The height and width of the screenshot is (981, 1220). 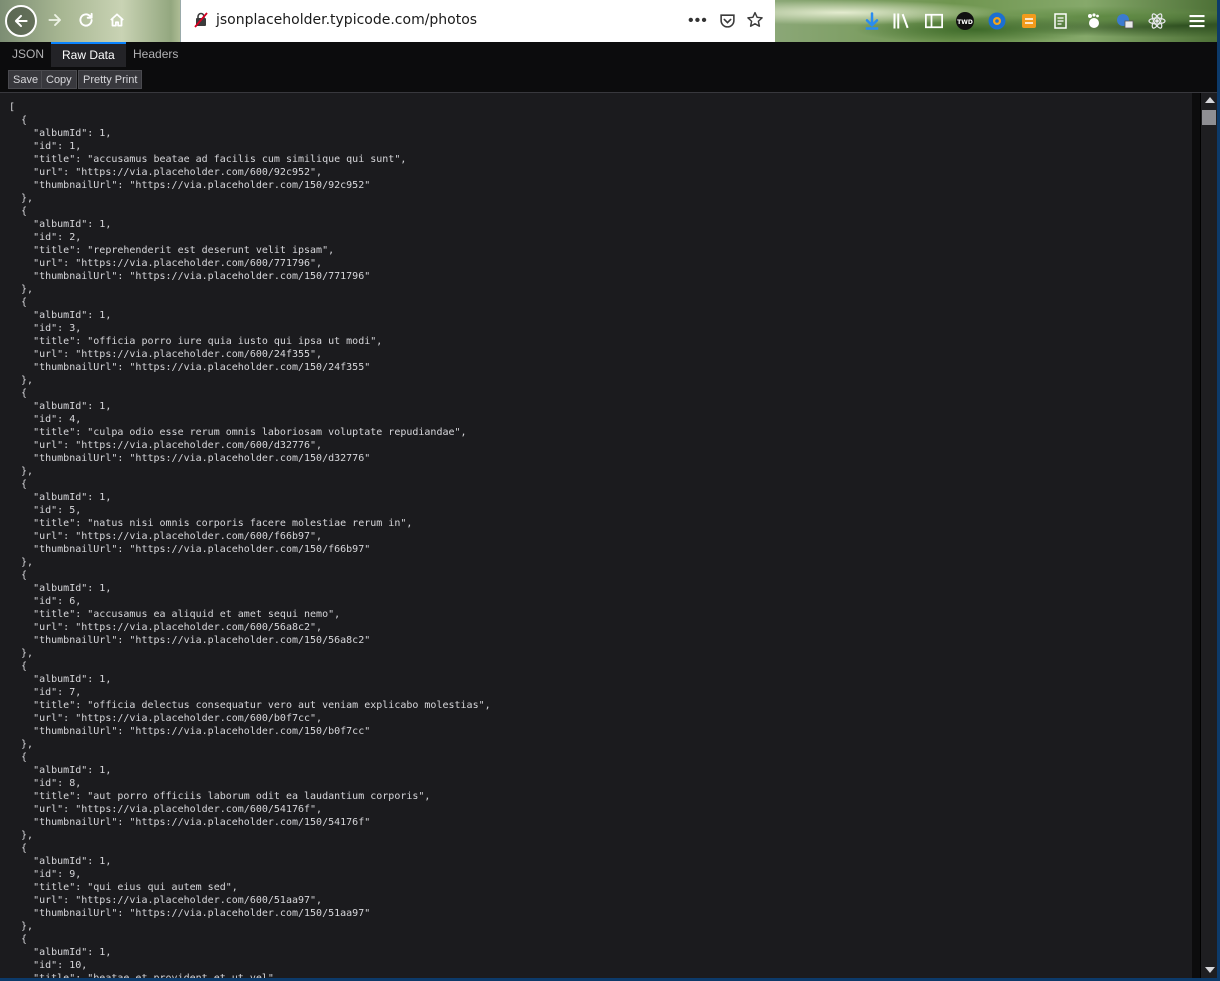 What do you see at coordinates (110, 79) in the screenshot?
I see `pretty-print-button: Pretty Print` at bounding box center [110, 79].